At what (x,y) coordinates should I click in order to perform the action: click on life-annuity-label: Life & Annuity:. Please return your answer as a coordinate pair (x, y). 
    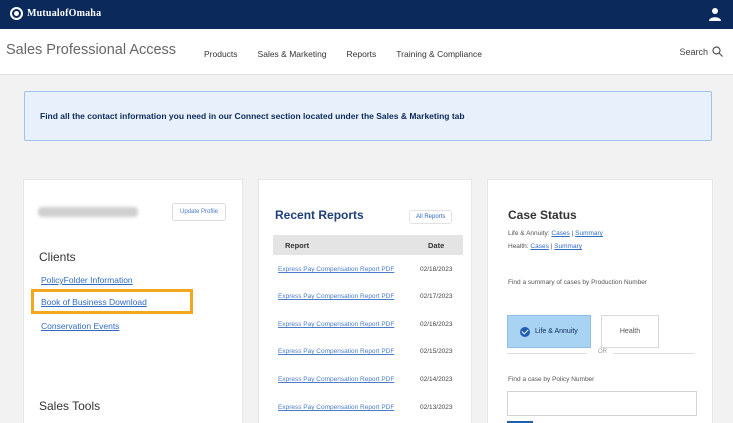
    Looking at the image, I should click on (529, 233).